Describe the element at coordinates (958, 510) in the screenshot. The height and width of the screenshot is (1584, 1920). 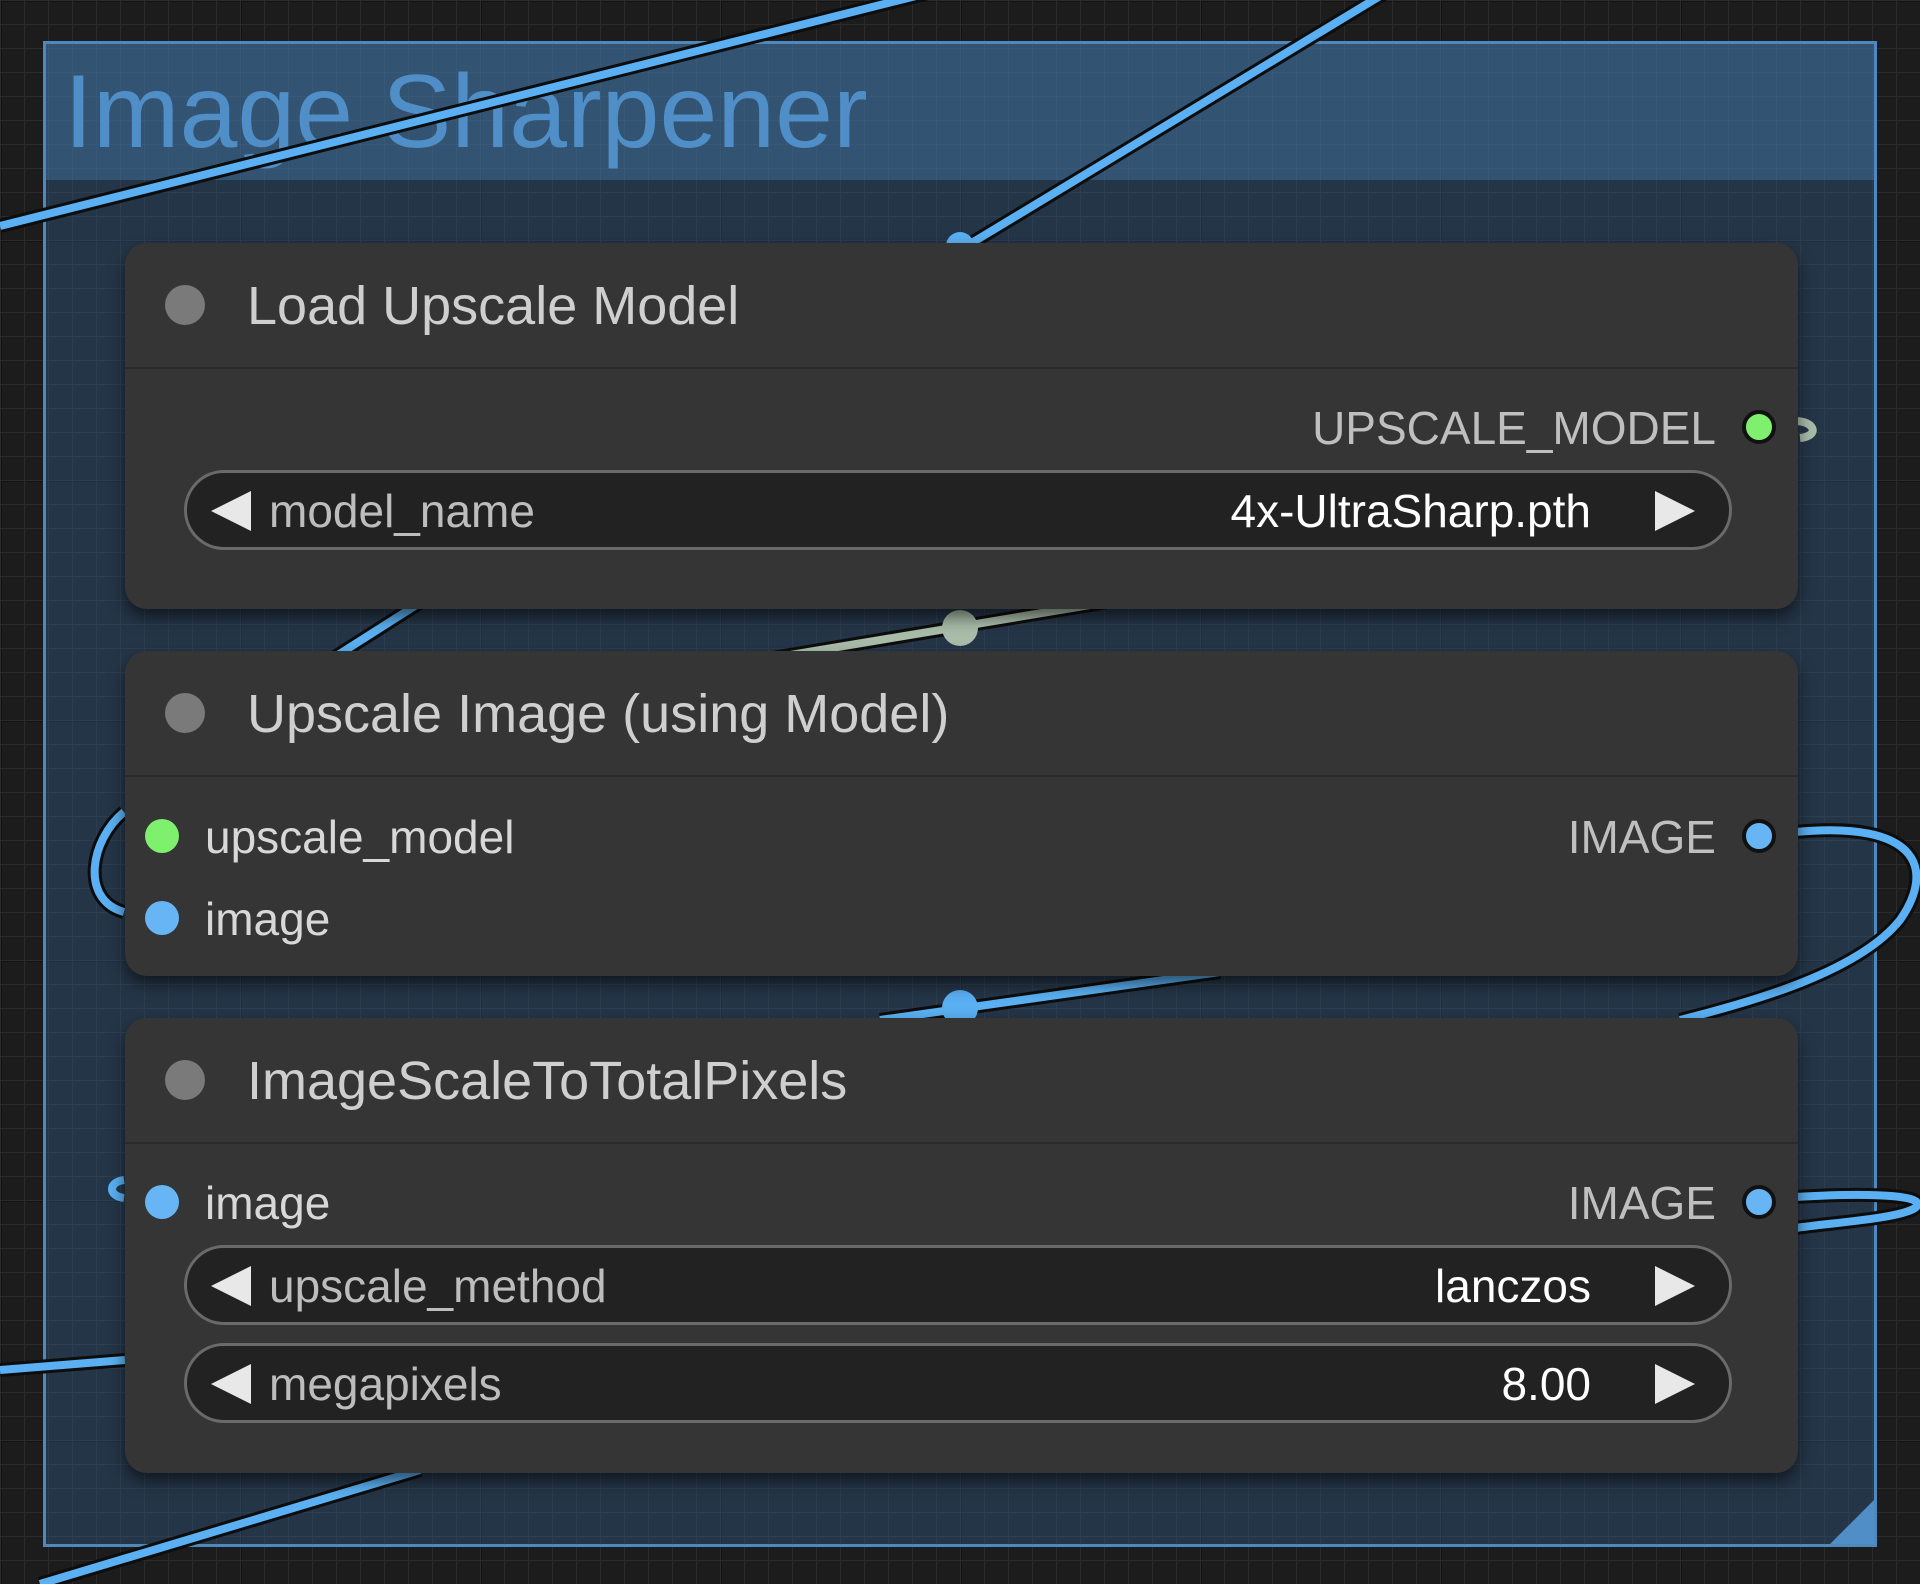
I see `combo-widget-model-name: model_name 4x-UltraSharp.pth` at that location.